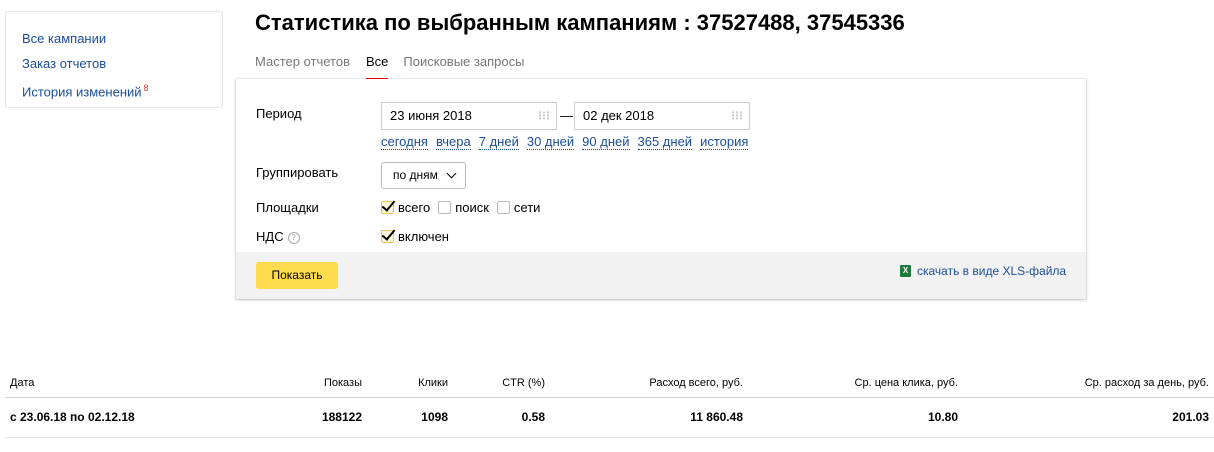 This screenshot has height=452, width=1214. I want to click on period-link-30-days: 30 дней, so click(550, 142).